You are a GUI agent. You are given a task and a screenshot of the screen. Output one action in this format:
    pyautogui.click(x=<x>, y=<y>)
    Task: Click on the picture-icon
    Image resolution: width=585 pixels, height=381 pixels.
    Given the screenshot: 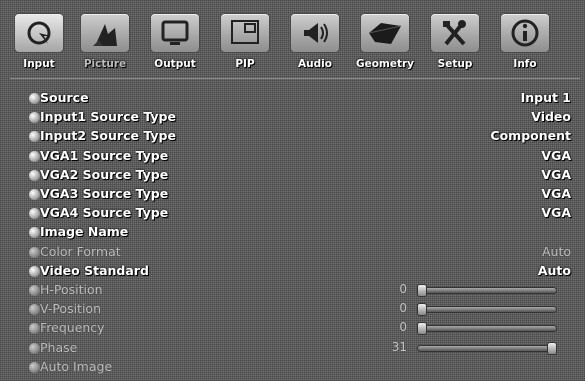 What is the action you would take?
    pyautogui.click(x=105, y=33)
    